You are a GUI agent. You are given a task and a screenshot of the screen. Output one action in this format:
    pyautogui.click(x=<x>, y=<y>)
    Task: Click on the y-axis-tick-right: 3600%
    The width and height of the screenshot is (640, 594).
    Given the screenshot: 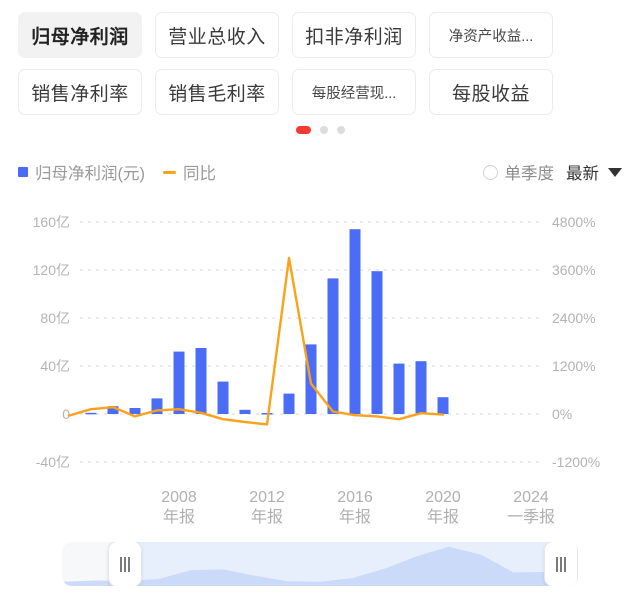 What is the action you would take?
    pyautogui.click(x=574, y=270)
    